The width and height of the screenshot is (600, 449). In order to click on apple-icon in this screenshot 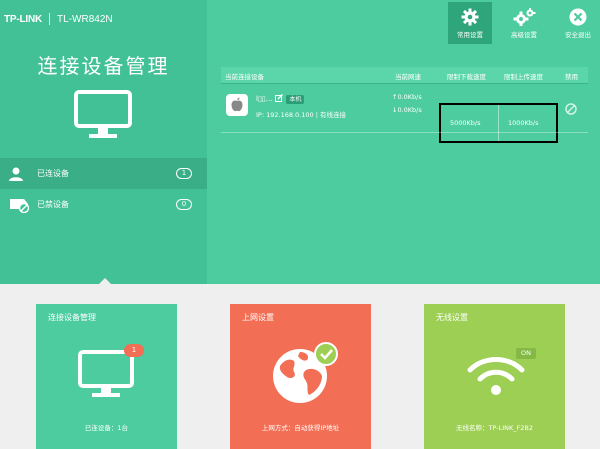, I will do `click(237, 105)`.